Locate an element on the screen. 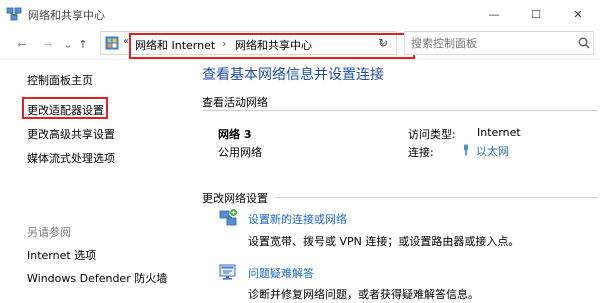  back-button: ← is located at coordinates (22, 44).